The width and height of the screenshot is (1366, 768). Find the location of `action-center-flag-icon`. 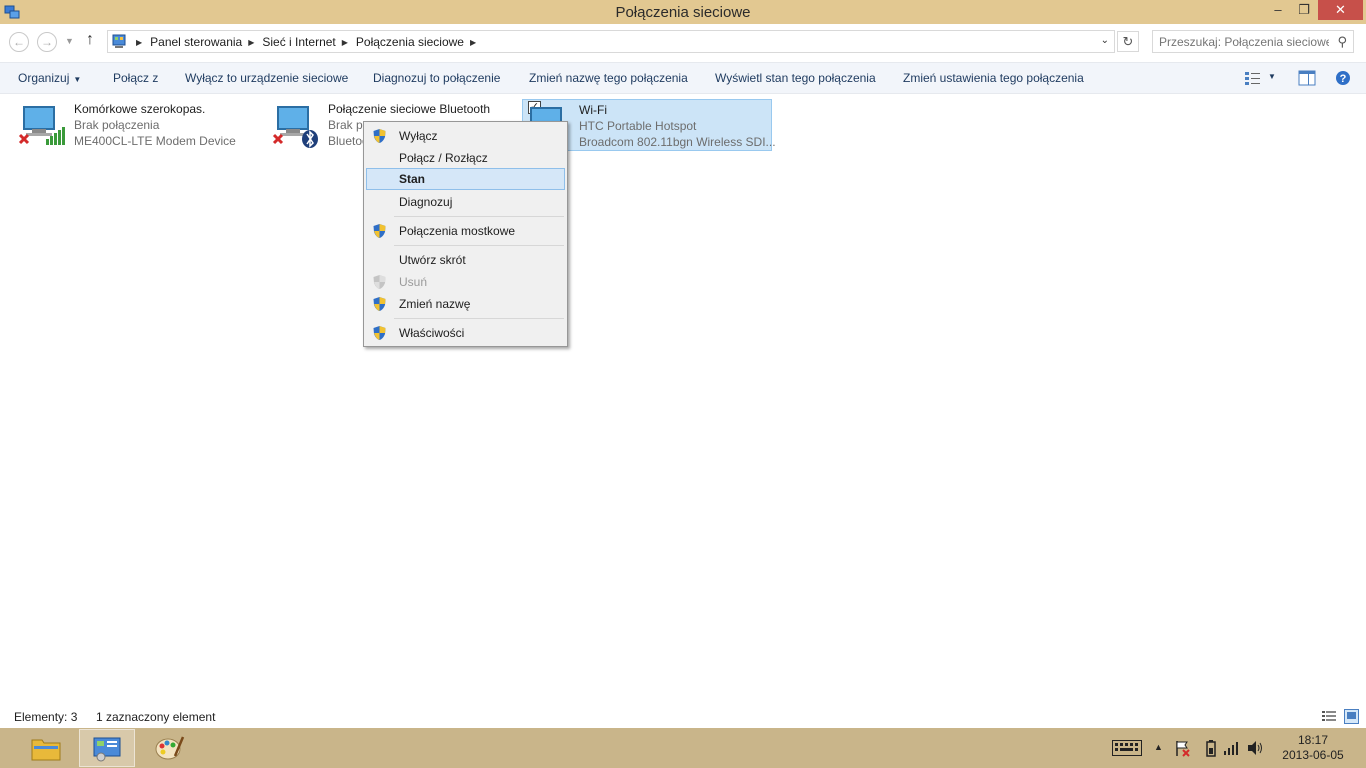

action-center-flag-icon is located at coordinates (1183, 748).